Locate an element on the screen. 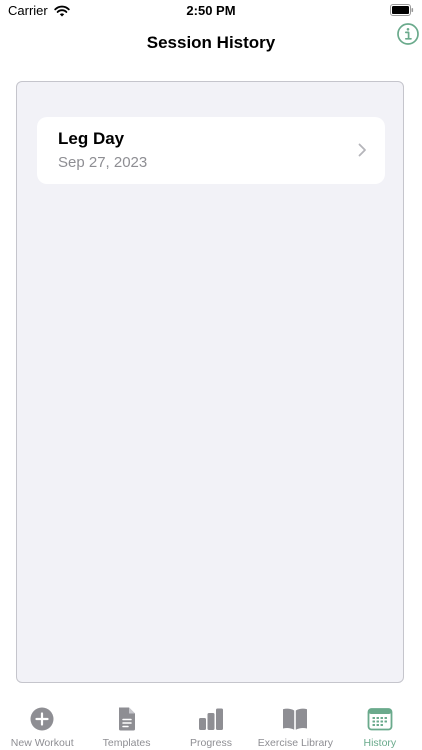 The width and height of the screenshot is (422, 750). tab-exercise-library: Exercise Library is located at coordinates (295, 725).